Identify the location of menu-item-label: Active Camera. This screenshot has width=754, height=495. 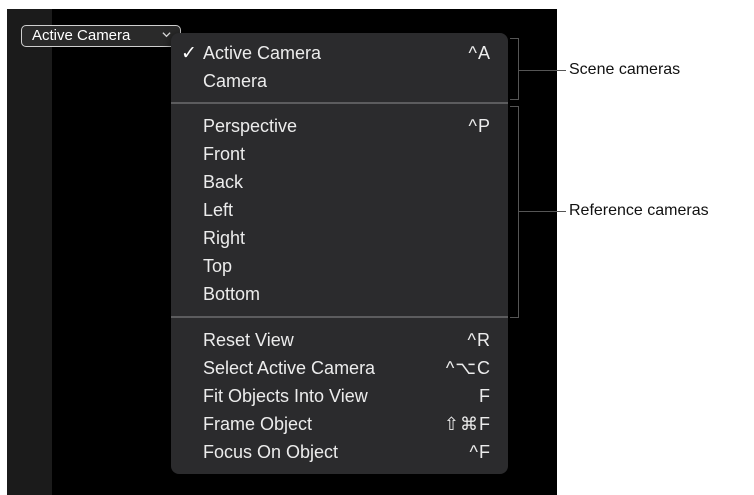
(262, 53).